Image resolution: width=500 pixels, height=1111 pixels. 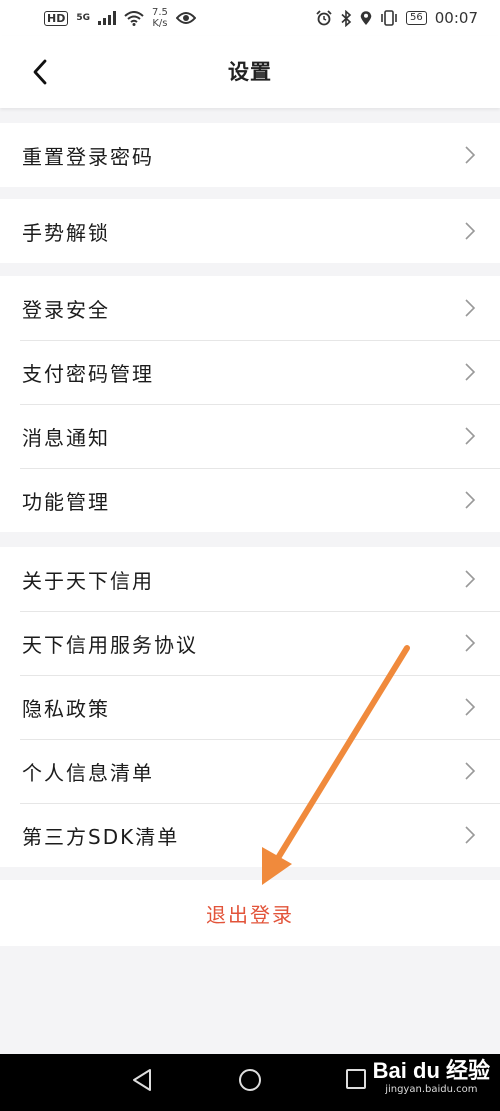 I want to click on watermark-sub: jingyan.baidu.com, so click(x=431, y=1089).